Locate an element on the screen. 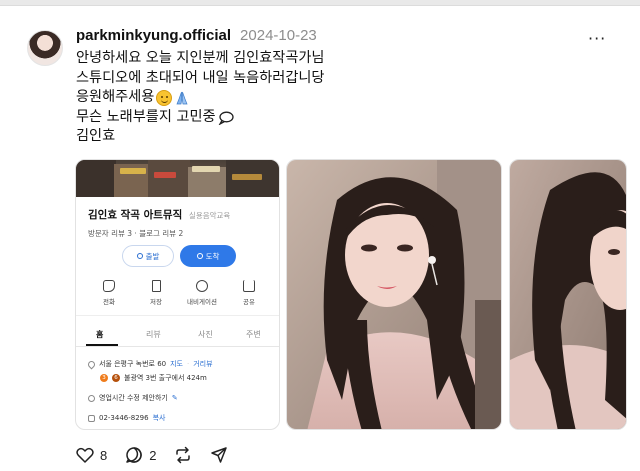  subway-row: 3 6 불광역 3번 출구에서 424m is located at coordinates (153, 378).